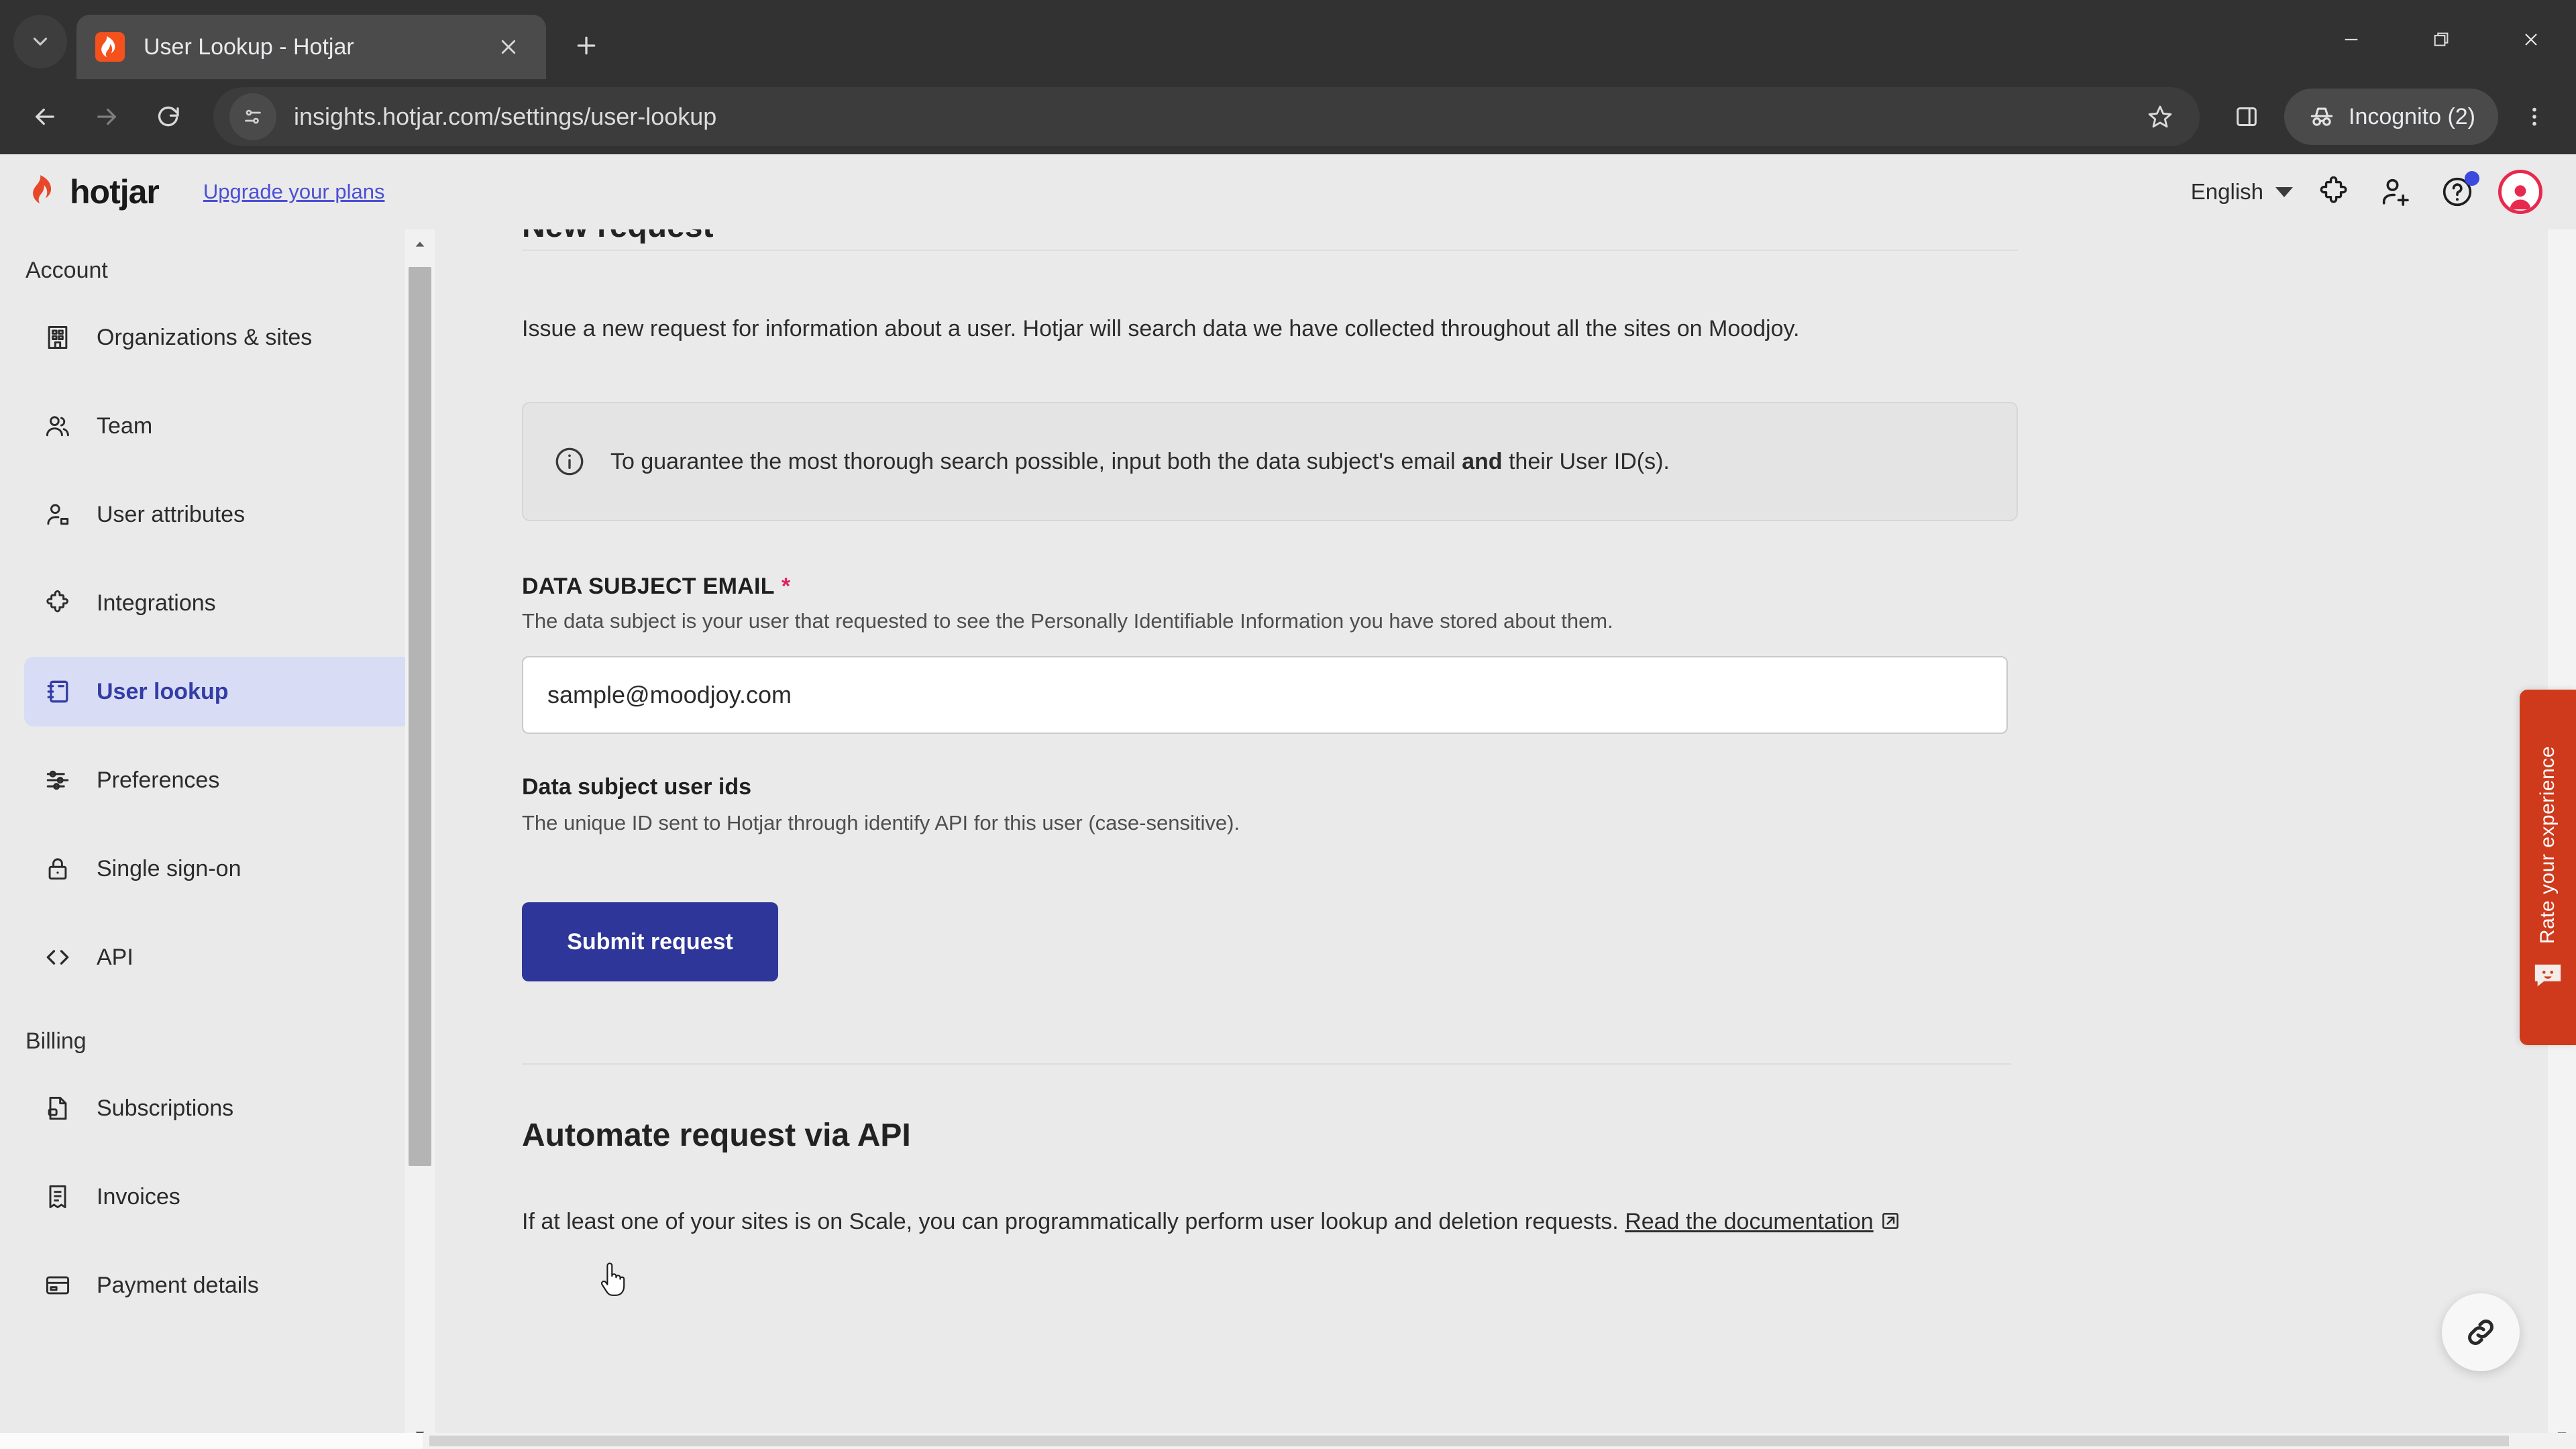 Image resolution: width=2576 pixels, height=1449 pixels. I want to click on sidebar-item-single-sign-on: Single sign-on, so click(217, 869).